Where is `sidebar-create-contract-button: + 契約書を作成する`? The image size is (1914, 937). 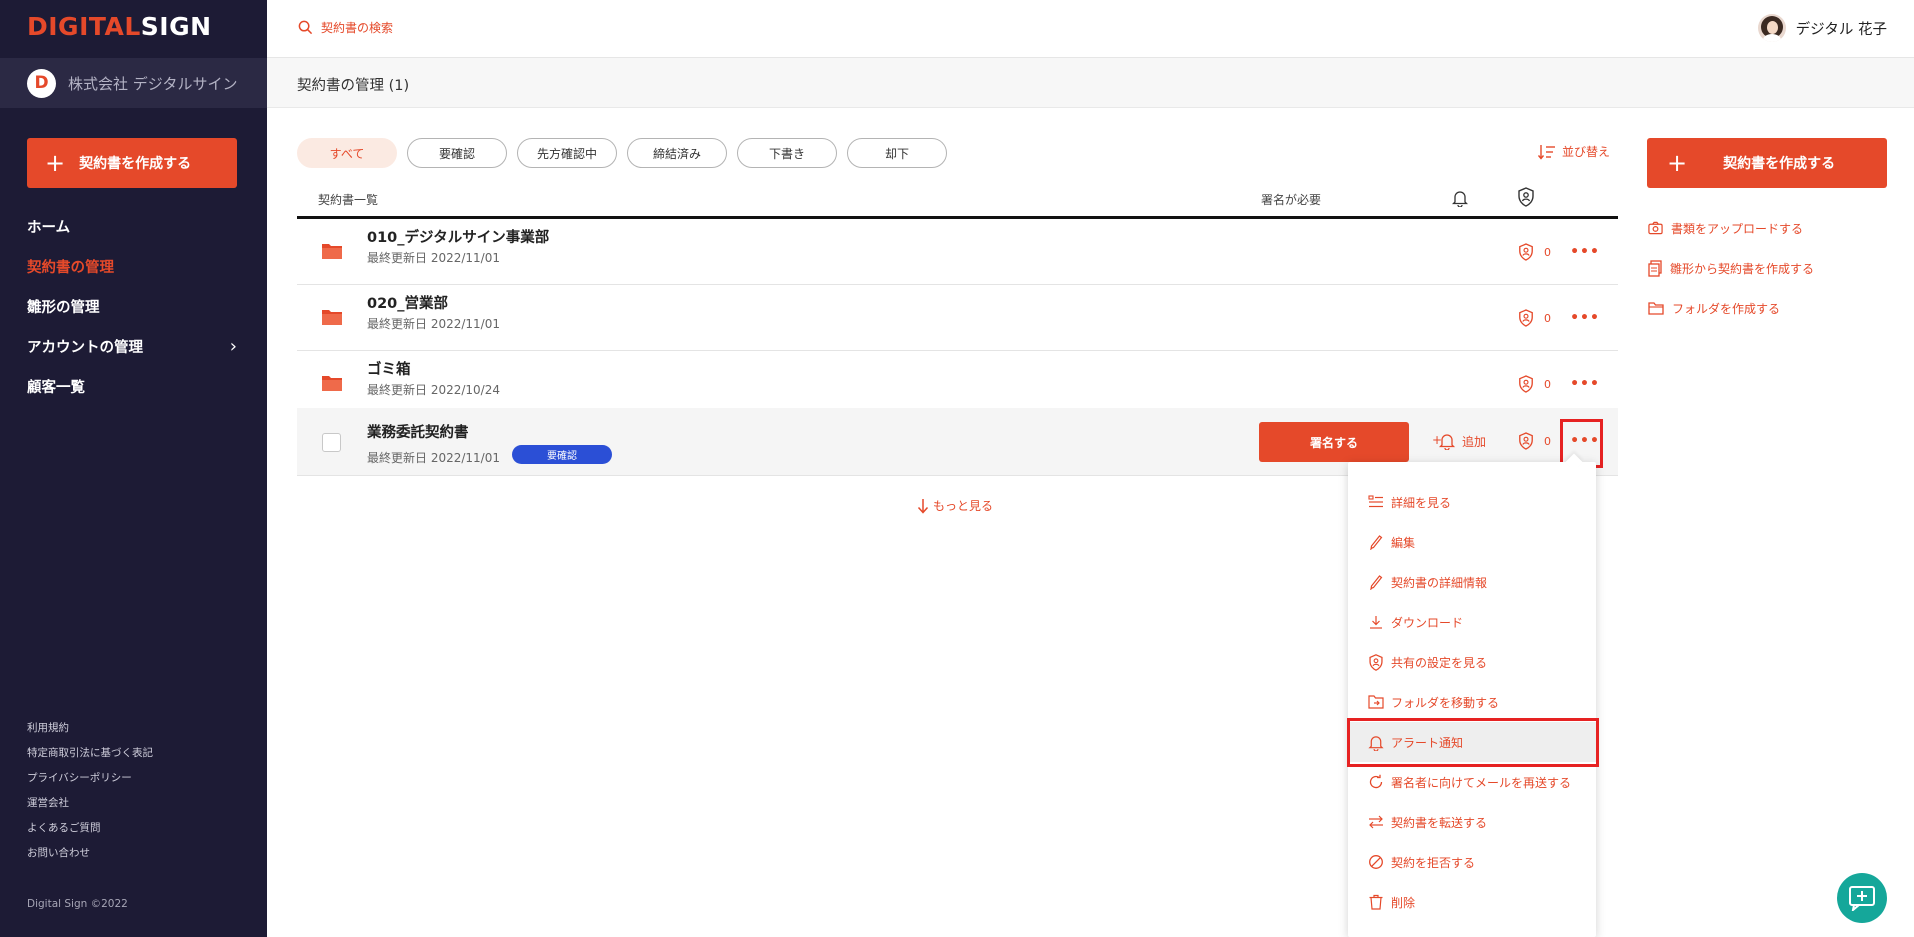 sidebar-create-contract-button: + 契約書を作成する is located at coordinates (132, 163).